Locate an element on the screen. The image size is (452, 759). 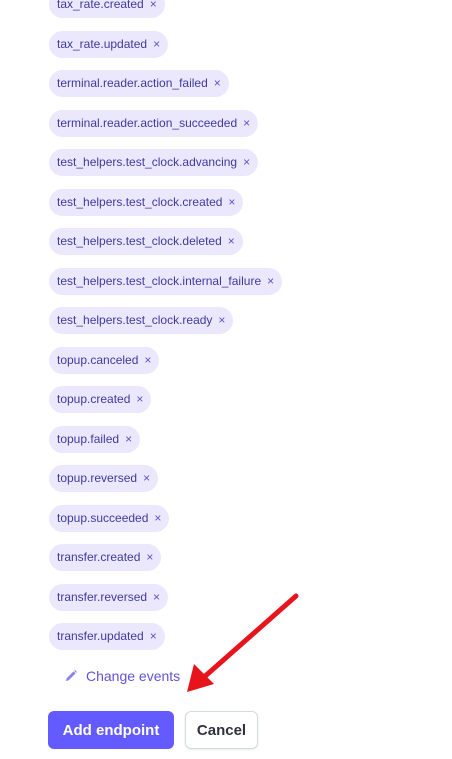
event-chip: test_helpers.test_clock.ready × is located at coordinates (141, 320).